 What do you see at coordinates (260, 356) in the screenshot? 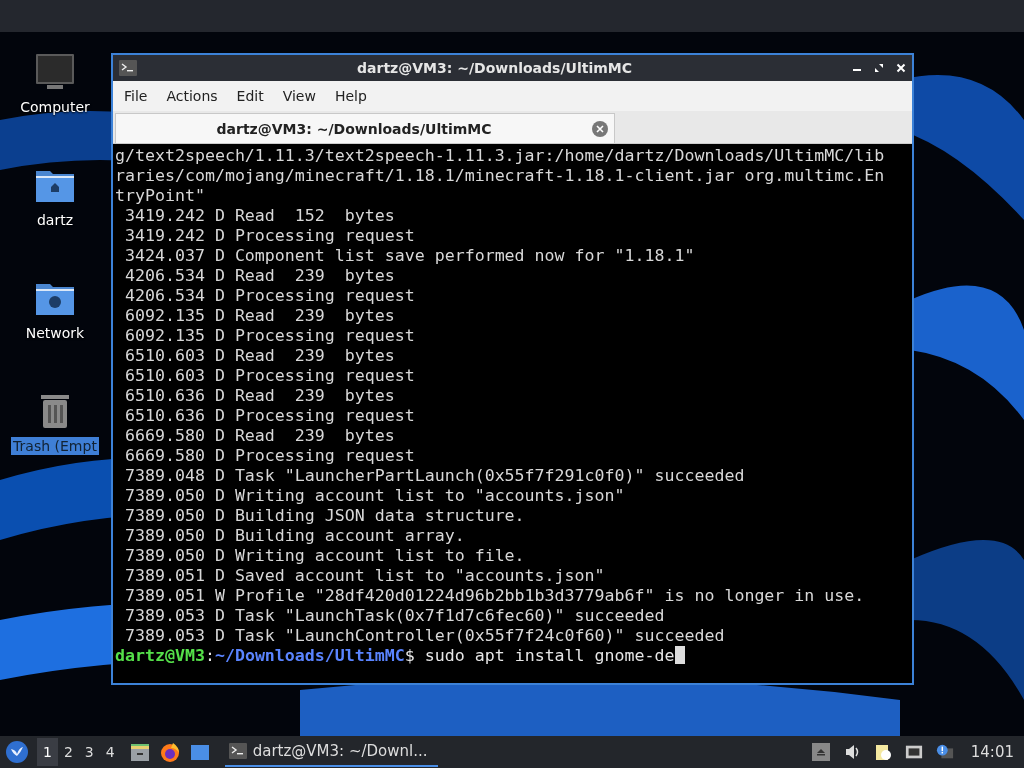
I see `output-line: 6510.603 D Read 239 bytes` at bounding box center [260, 356].